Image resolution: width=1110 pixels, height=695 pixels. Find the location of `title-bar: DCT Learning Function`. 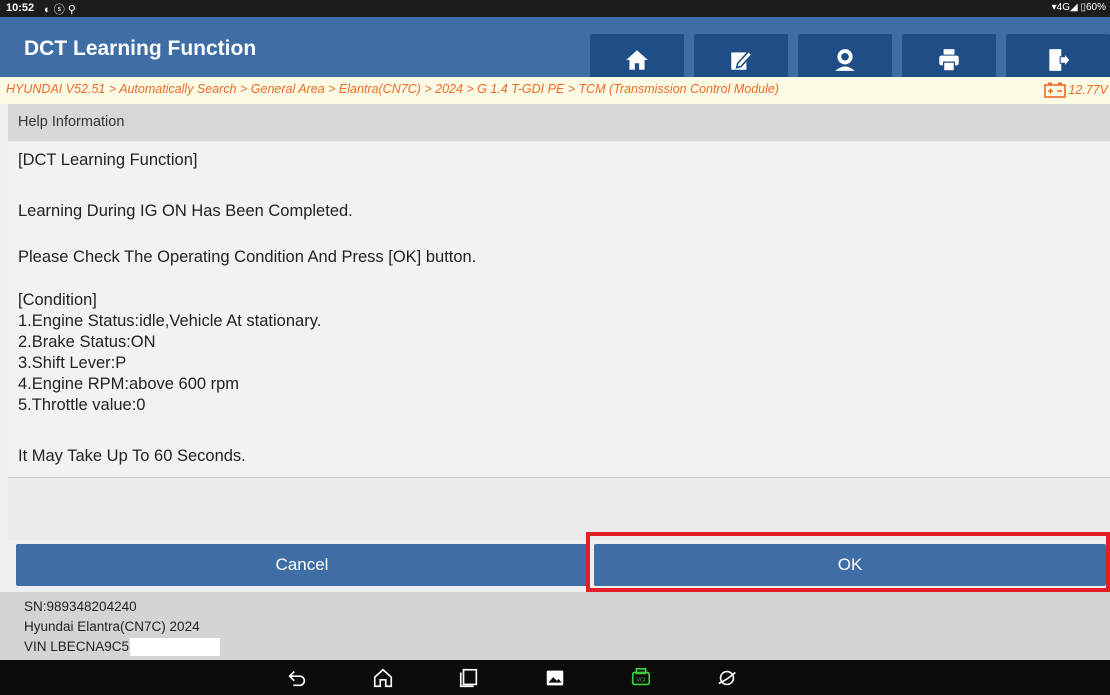

title-bar: DCT Learning Function is located at coordinates (555, 51).